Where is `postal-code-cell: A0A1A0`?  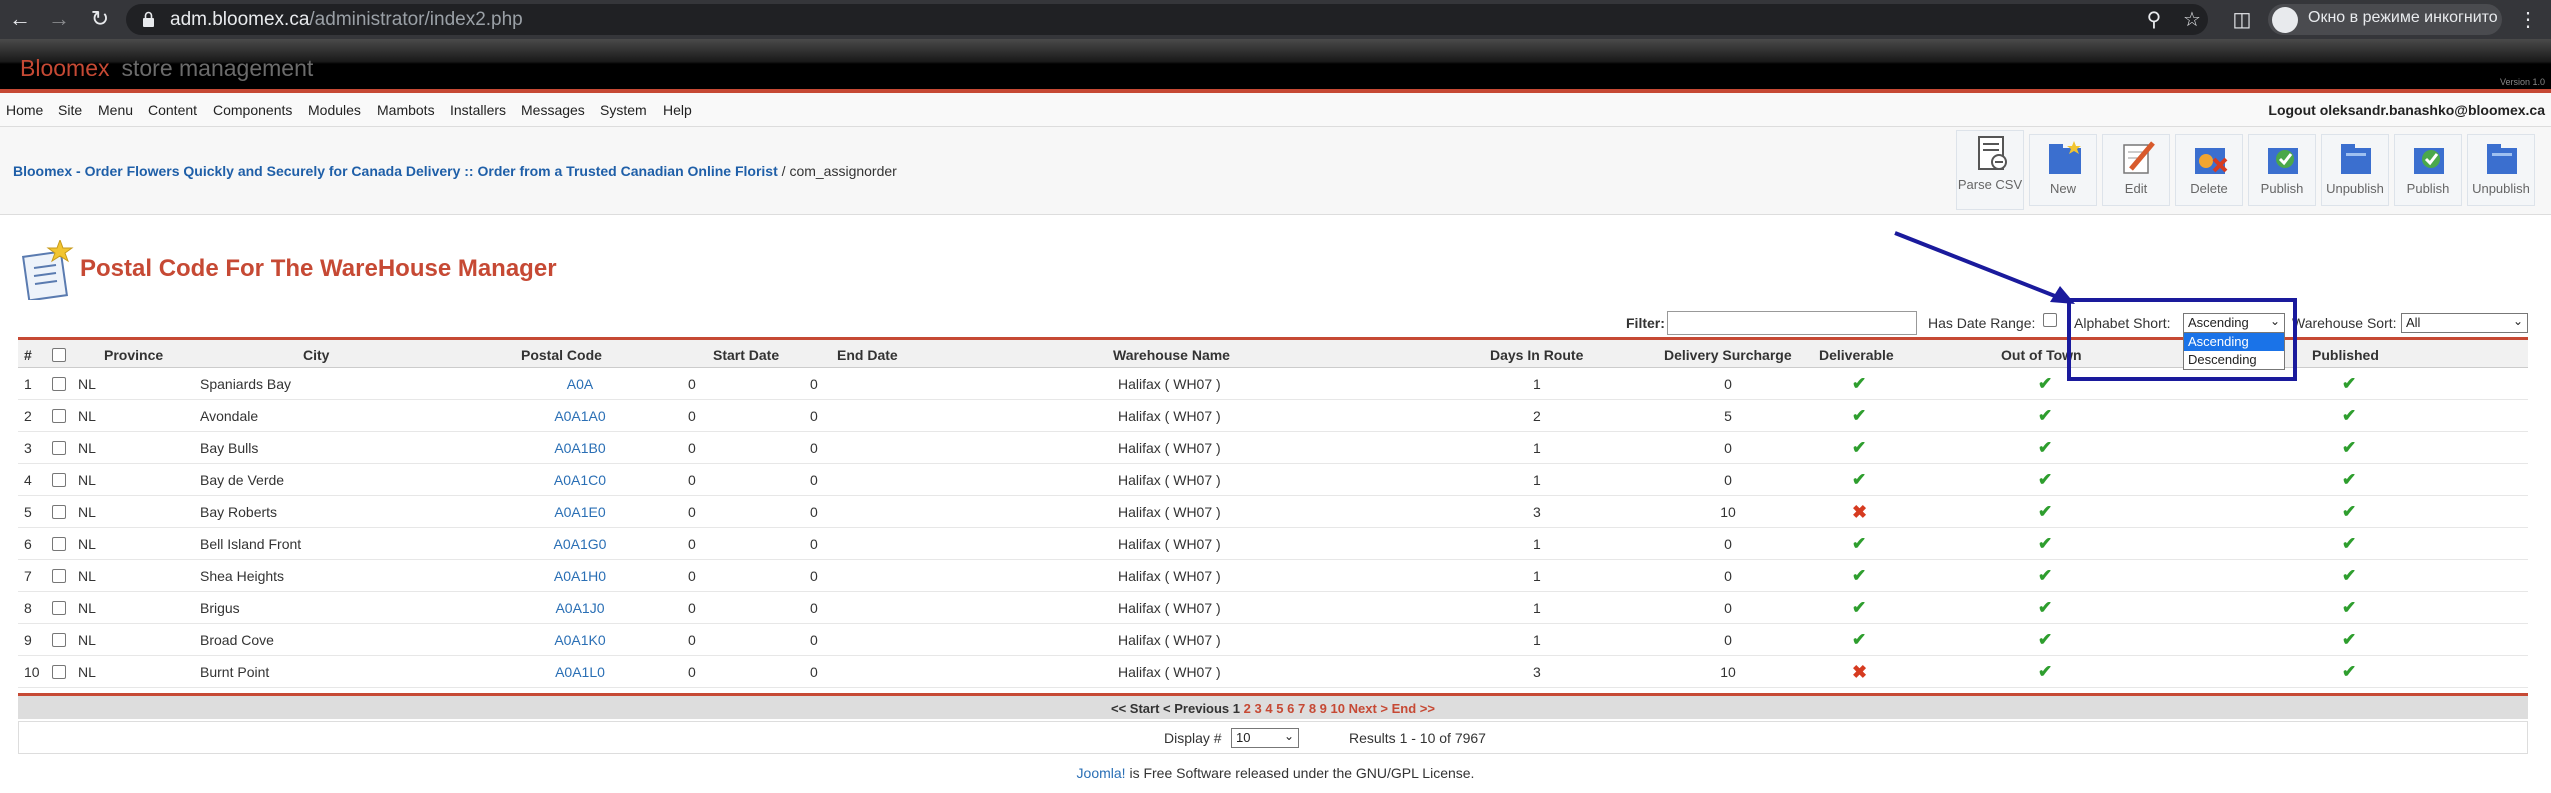
postal-code-cell: A0A1A0 is located at coordinates (580, 416).